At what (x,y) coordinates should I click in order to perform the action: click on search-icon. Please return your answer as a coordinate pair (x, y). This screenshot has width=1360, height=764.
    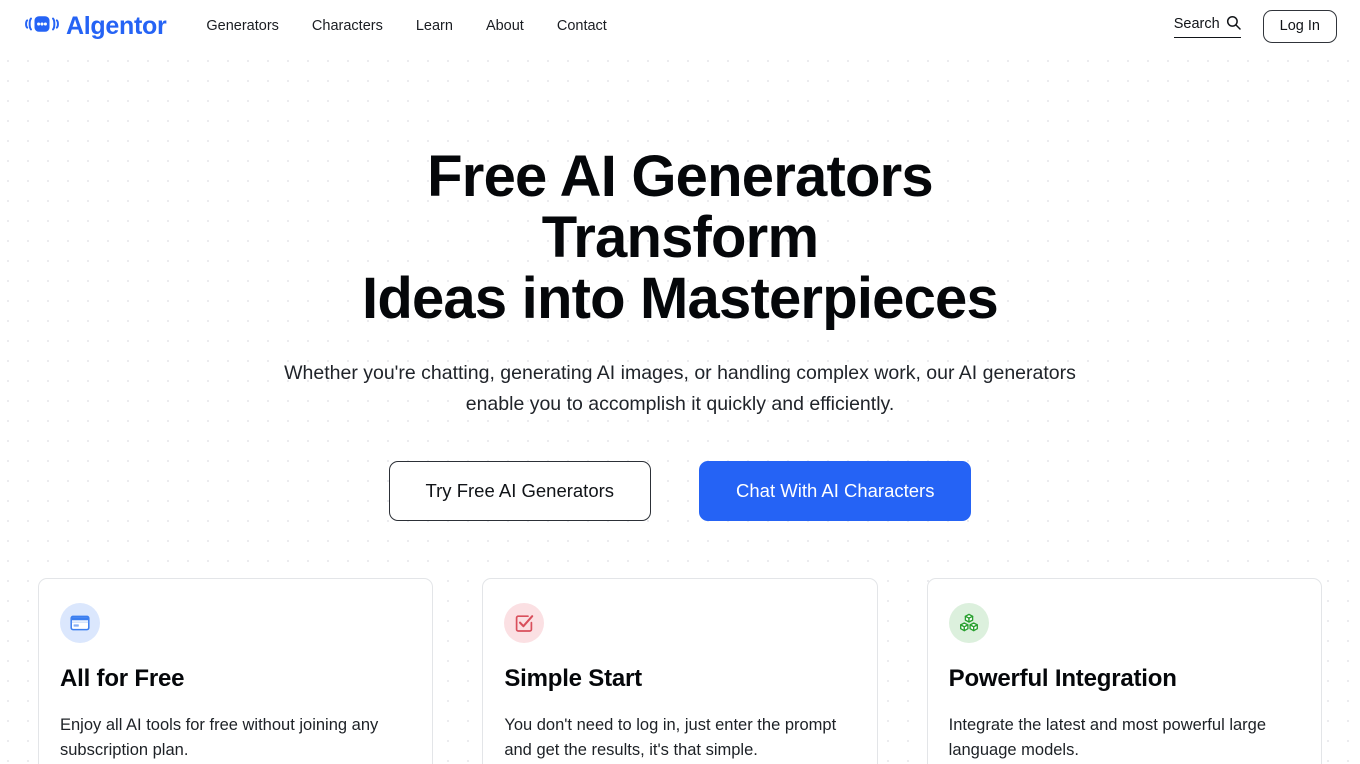
    Looking at the image, I should click on (1233, 24).